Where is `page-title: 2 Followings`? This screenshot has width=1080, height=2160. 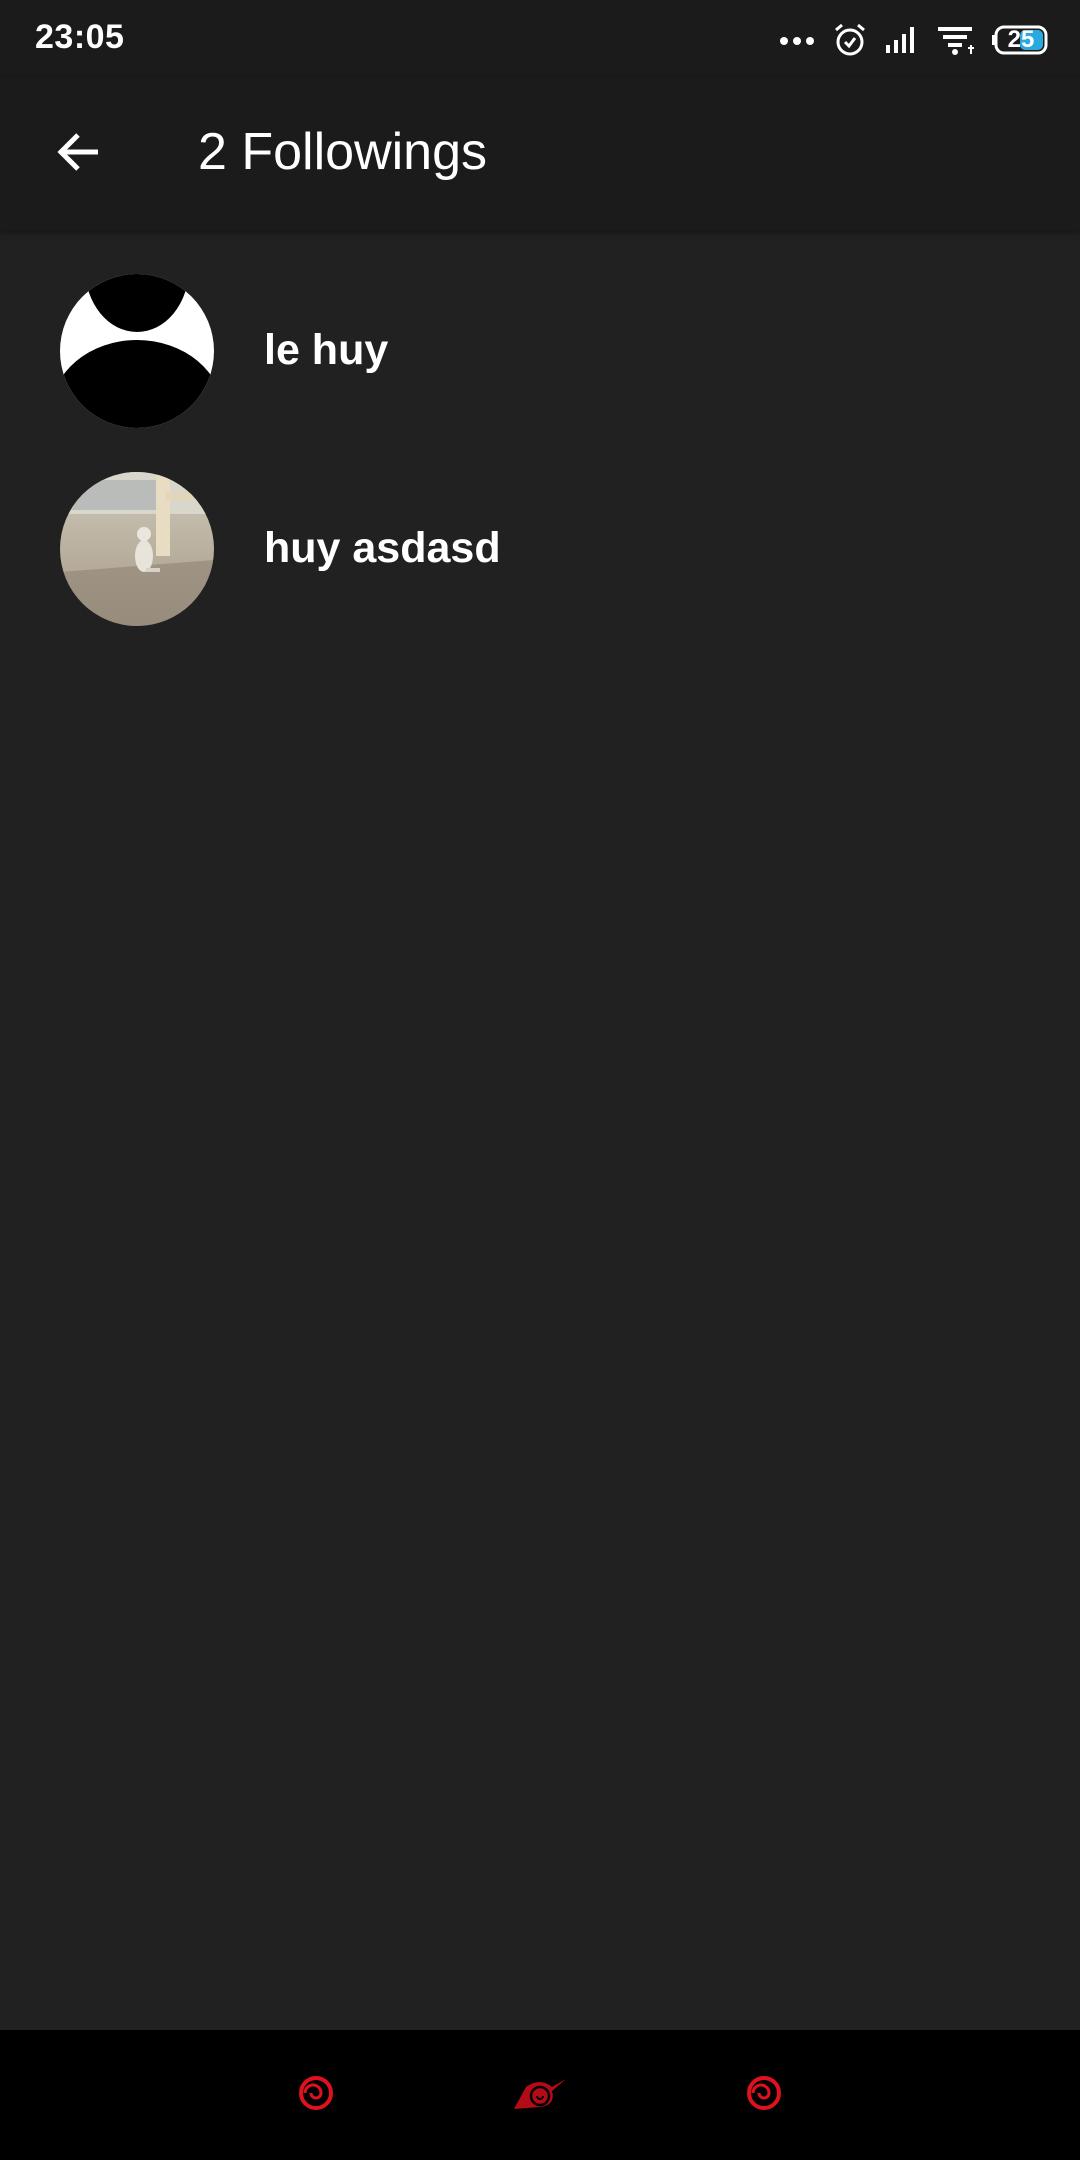
page-title: 2 Followings is located at coordinates (343, 152).